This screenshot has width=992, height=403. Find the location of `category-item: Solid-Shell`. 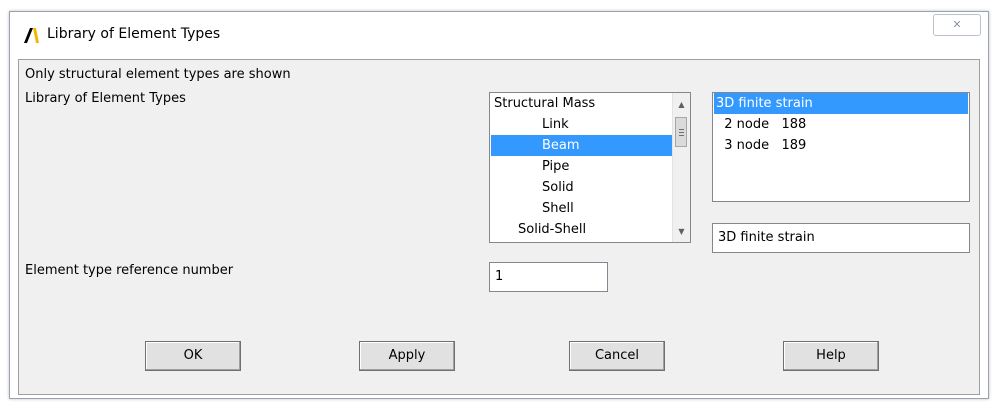

category-item: Solid-Shell is located at coordinates (581, 229).